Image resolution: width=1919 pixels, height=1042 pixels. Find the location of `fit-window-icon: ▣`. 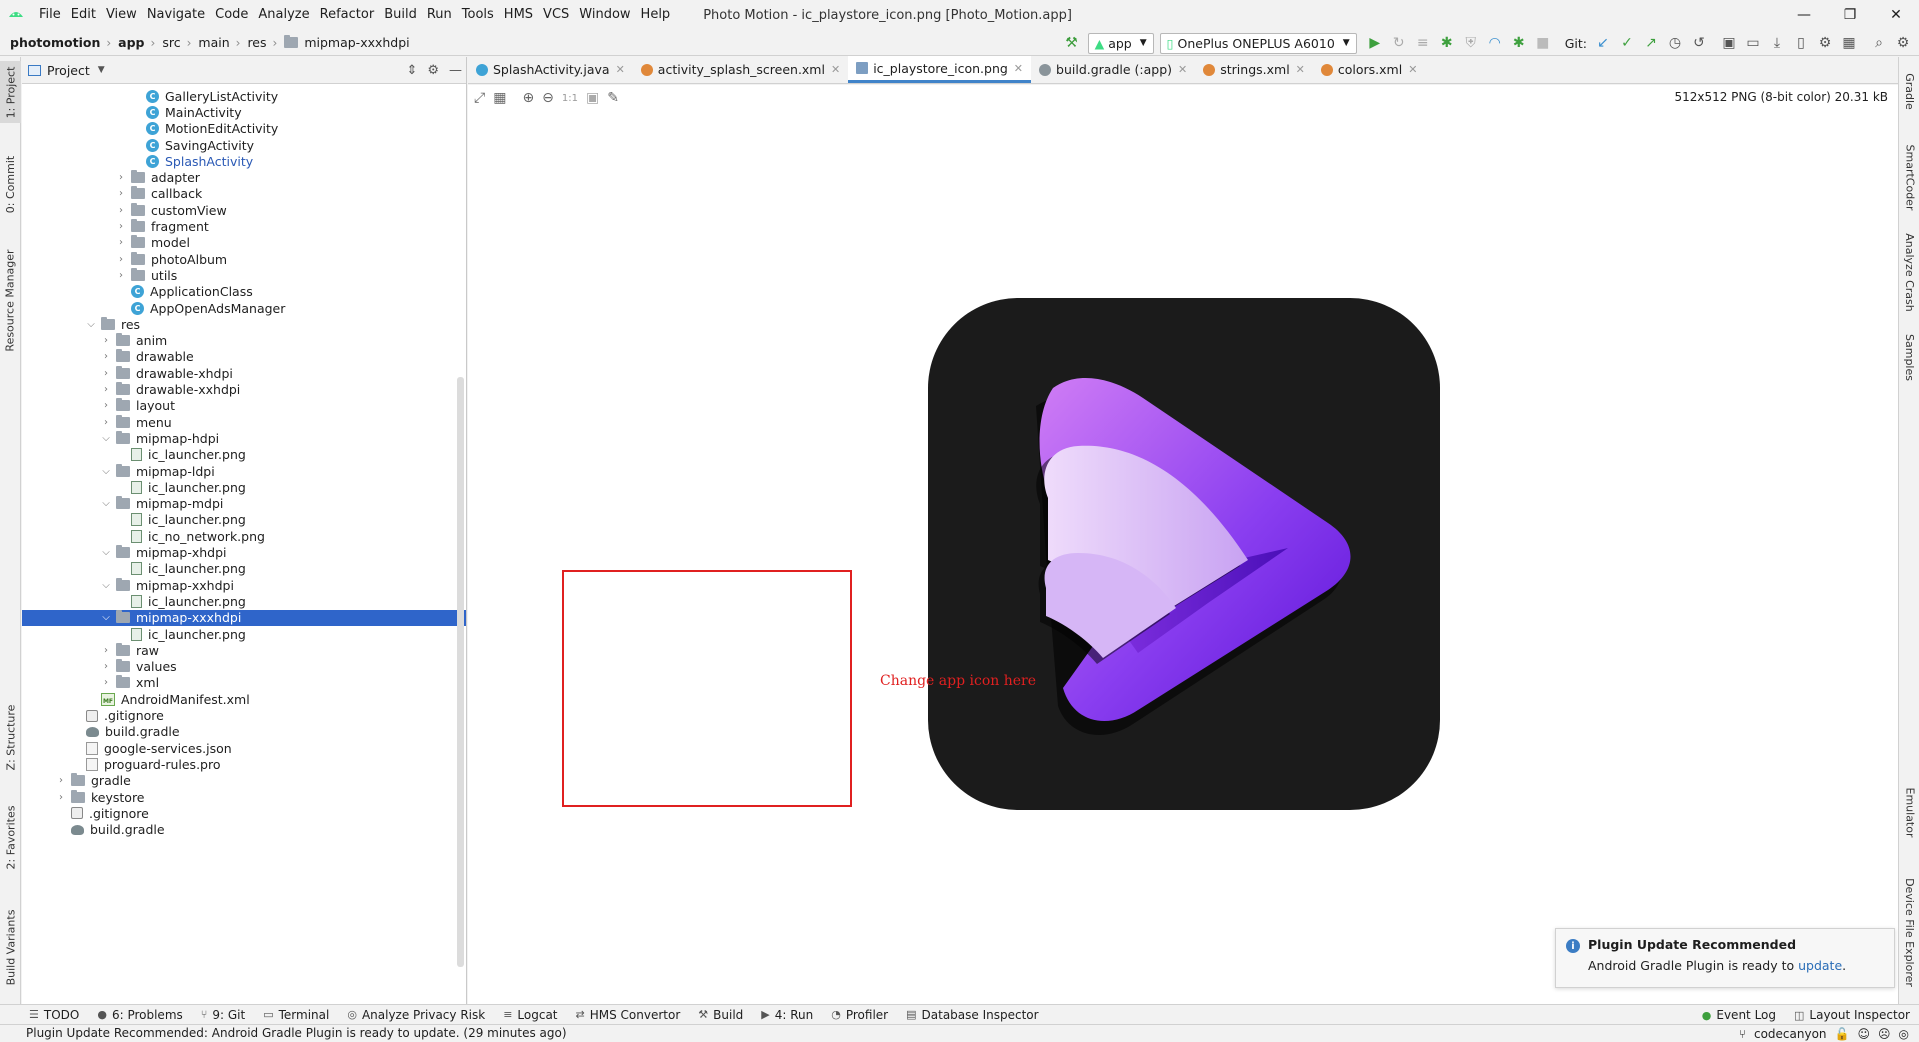

fit-window-icon: ▣ is located at coordinates (592, 98).